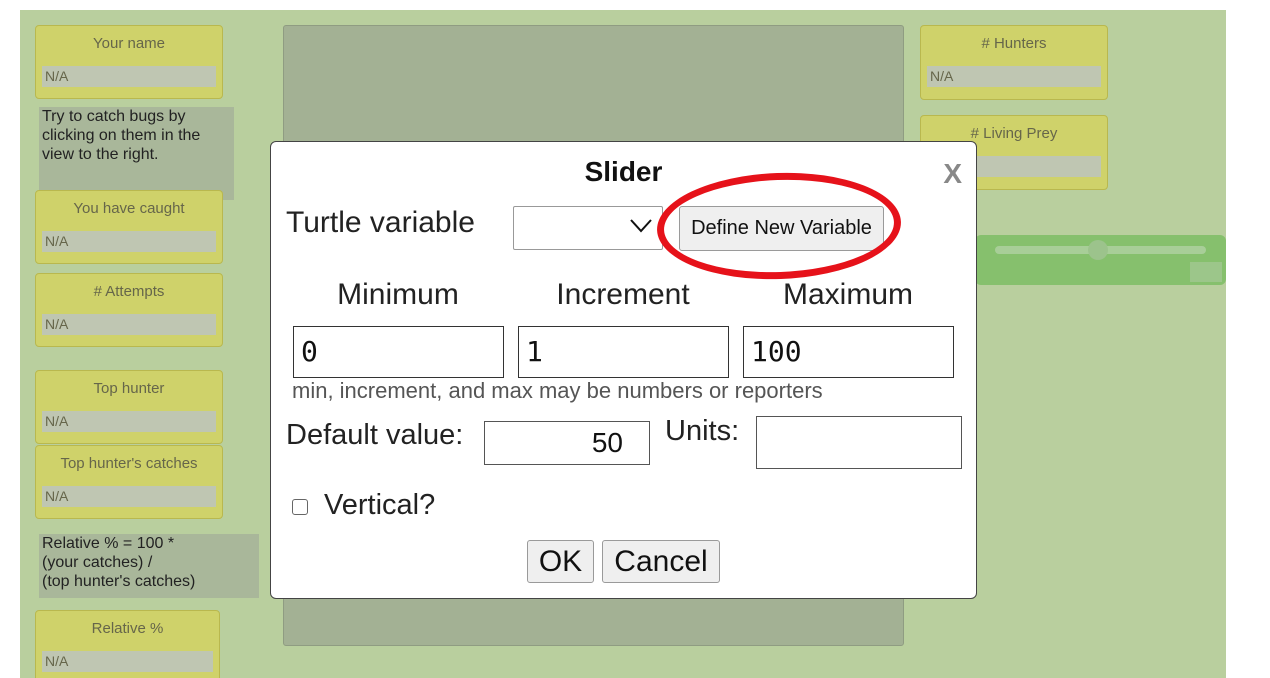 This screenshot has height=678, width=1270. Describe the element at coordinates (1014, 43) in the screenshot. I see `monitor-label: # Hunters` at that location.